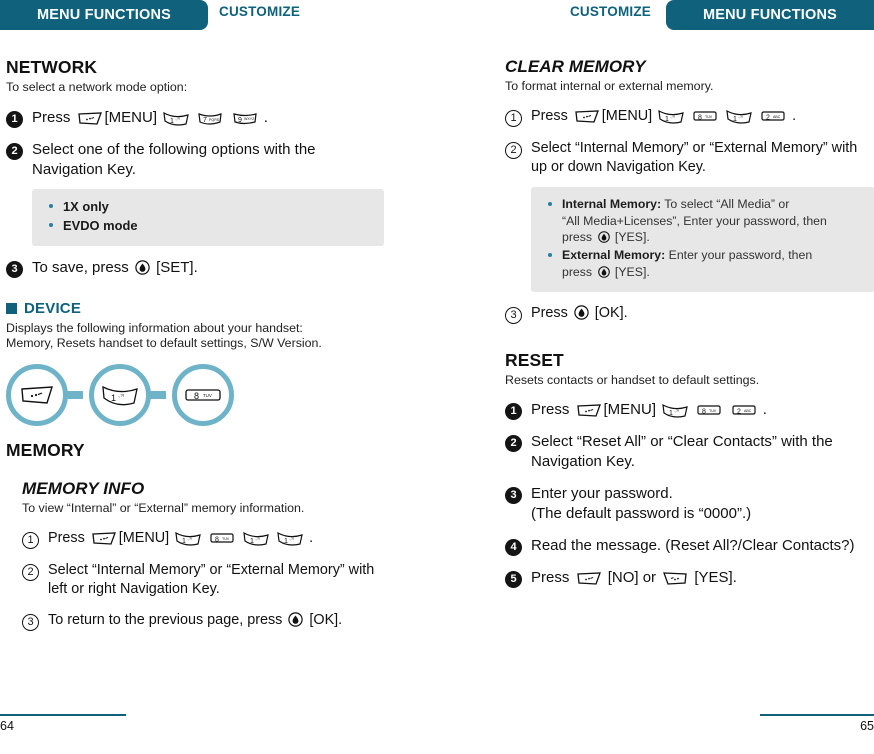 Image resolution: width=874 pixels, height=754 pixels. Describe the element at coordinates (689, 314) in the screenshot. I see `clear-memory-step-3: 3 Press [OK].` at that location.